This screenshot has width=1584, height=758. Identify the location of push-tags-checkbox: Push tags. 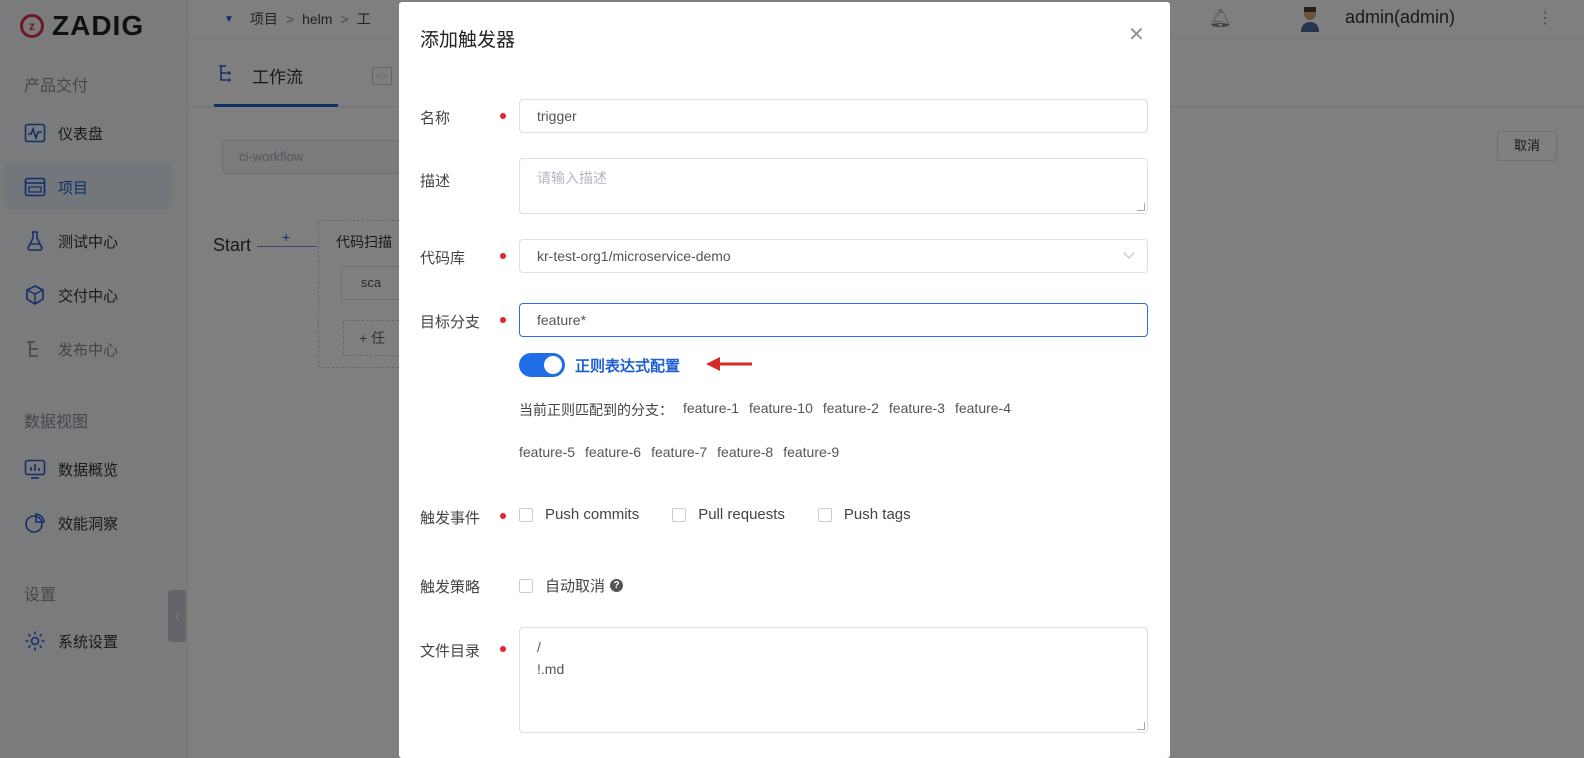
(864, 514).